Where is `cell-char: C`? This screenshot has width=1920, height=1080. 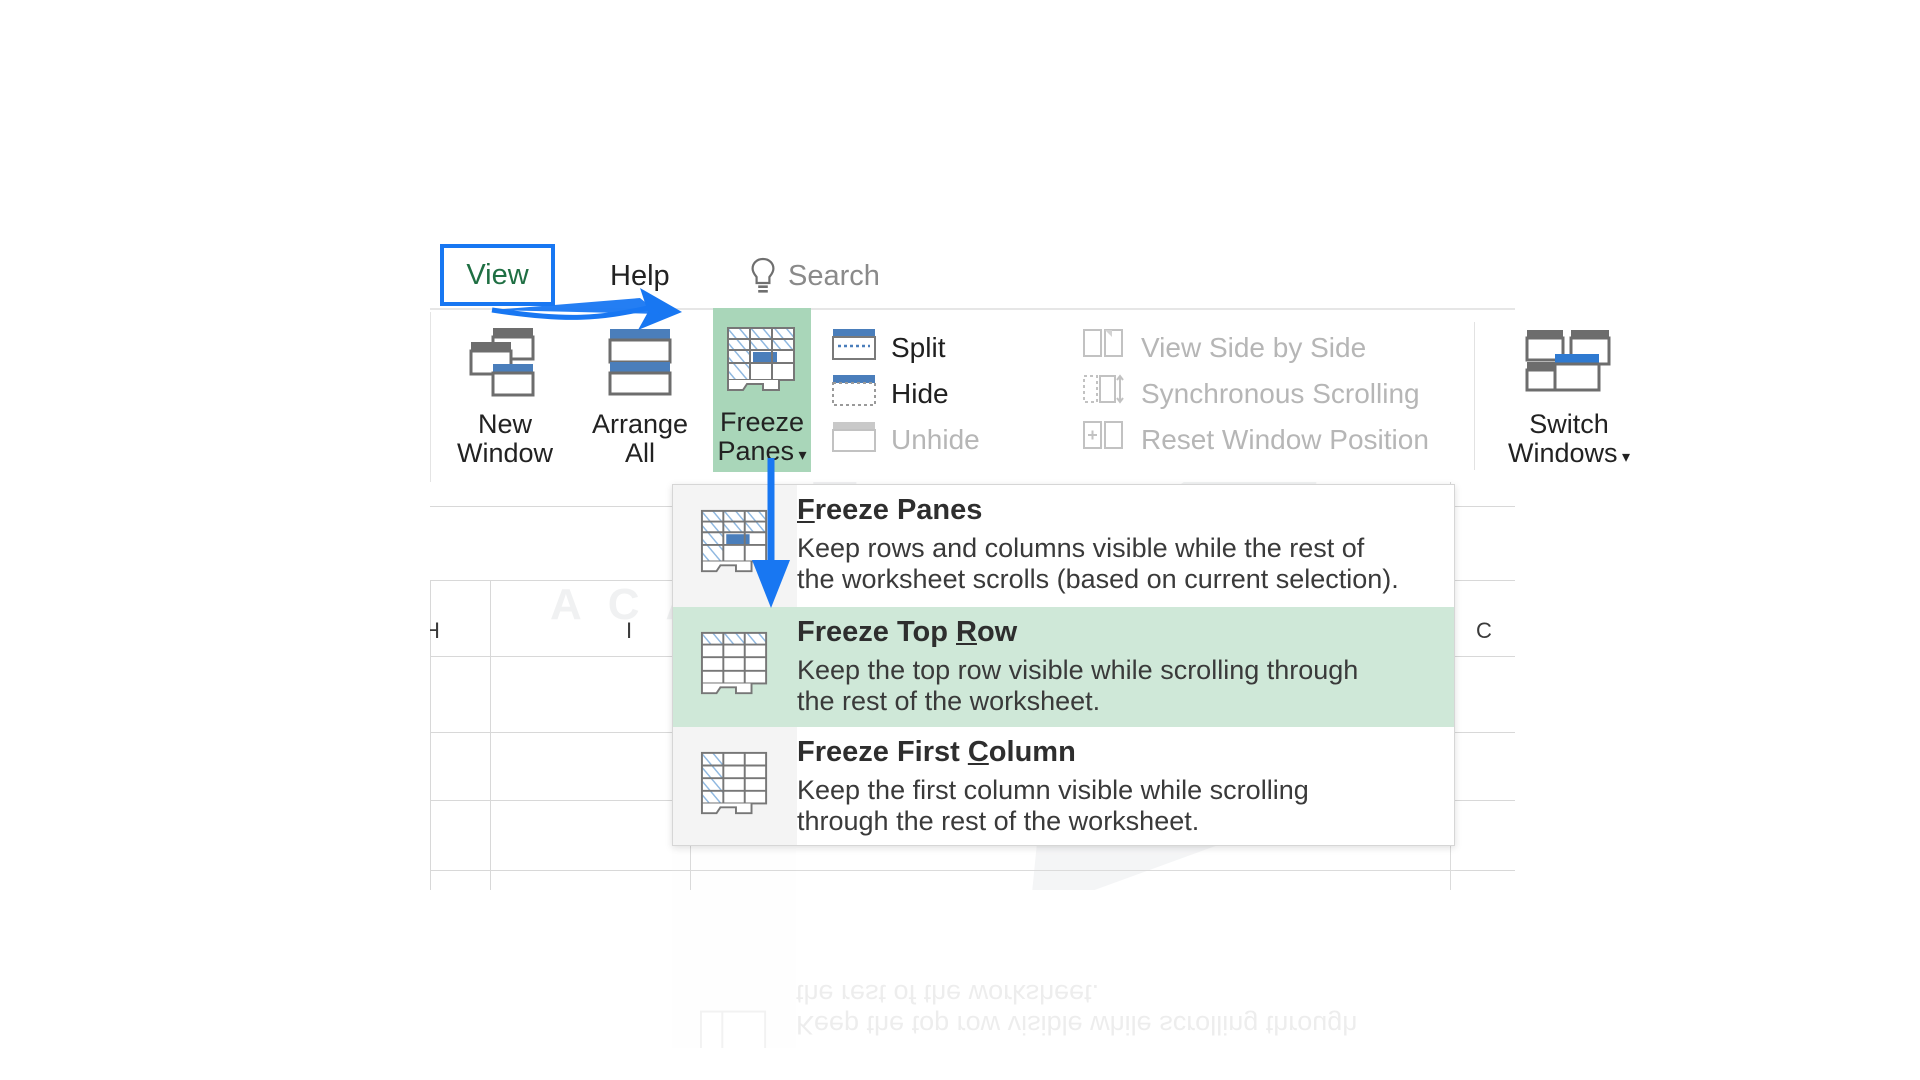 cell-char: C is located at coordinates (1484, 630).